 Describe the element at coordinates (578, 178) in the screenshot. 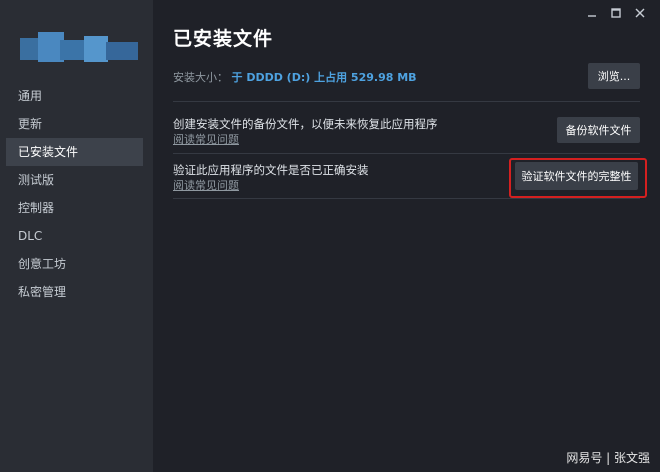

I see `highlight-box` at that location.